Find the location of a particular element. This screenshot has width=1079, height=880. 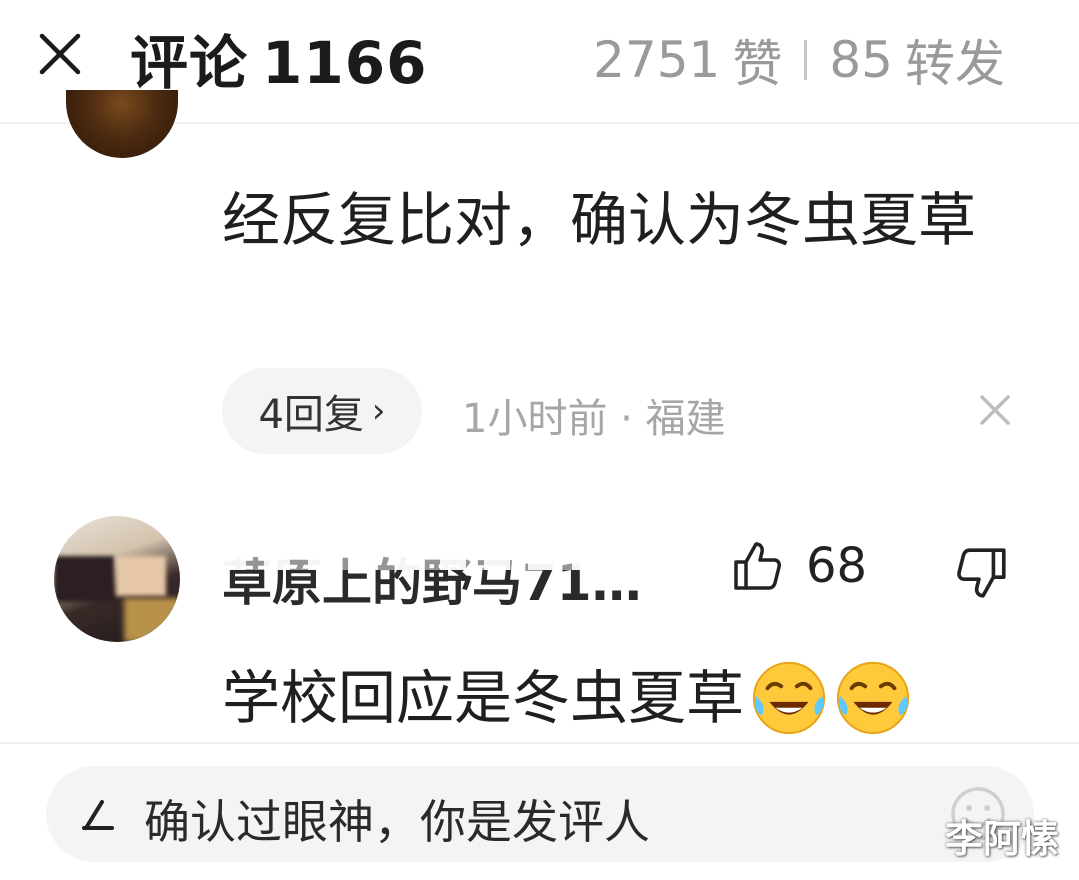

dismiss-button is located at coordinates (995, 410).